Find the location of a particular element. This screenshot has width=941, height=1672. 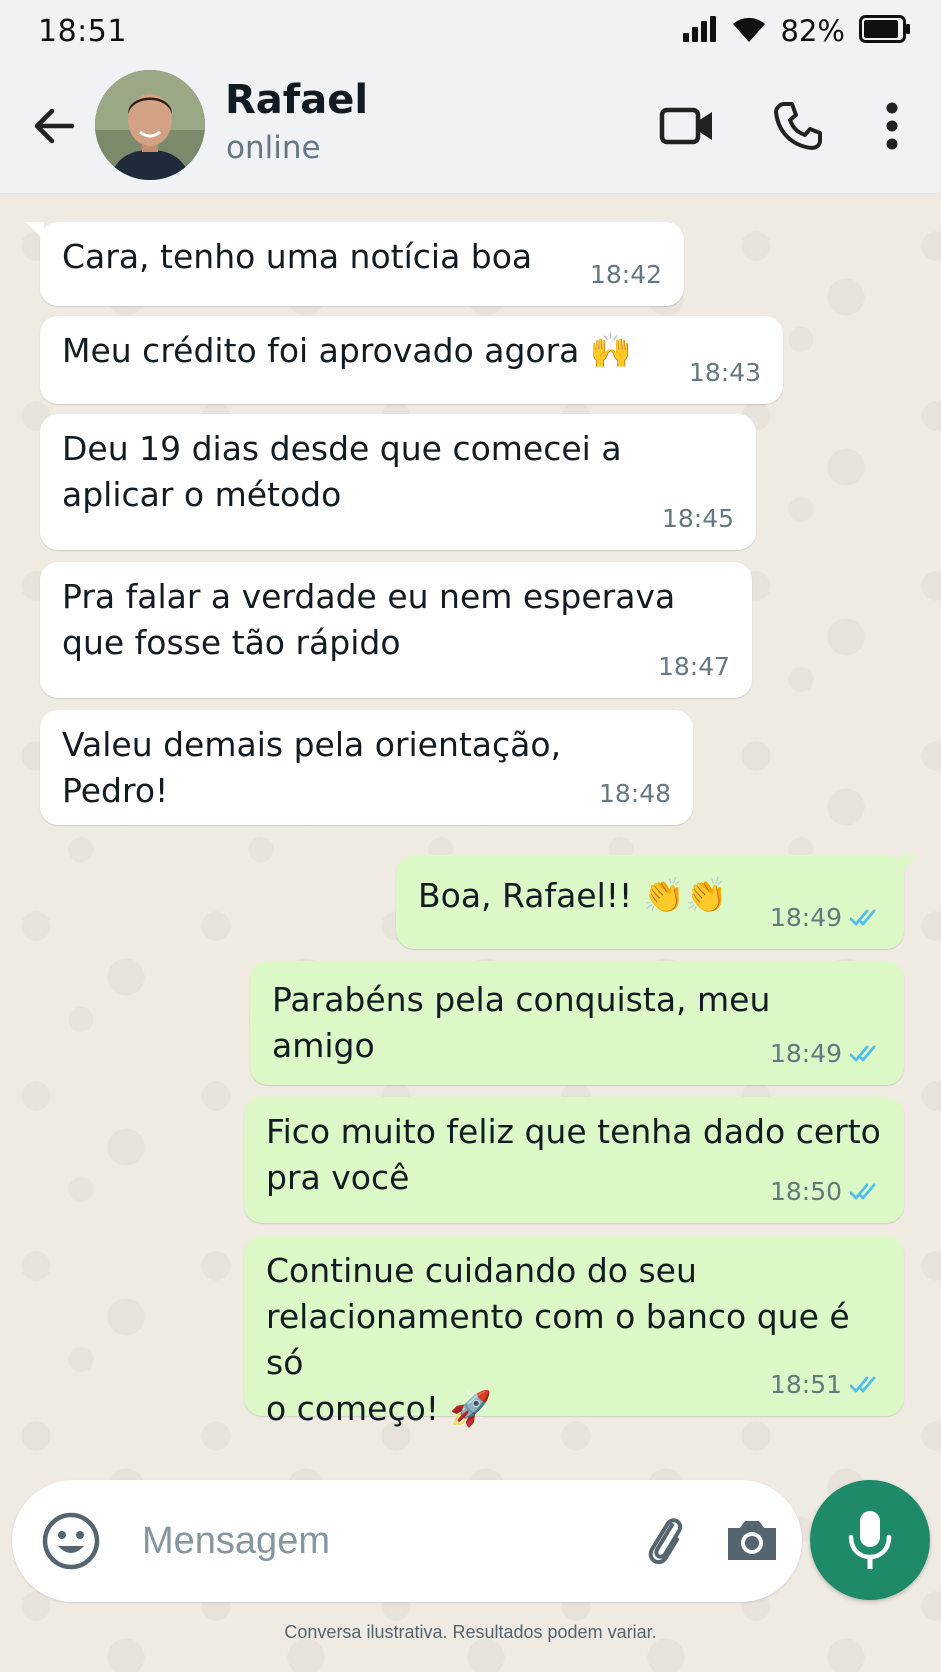

clapping-hands-emoji: 👏👏 is located at coordinates (685, 896).